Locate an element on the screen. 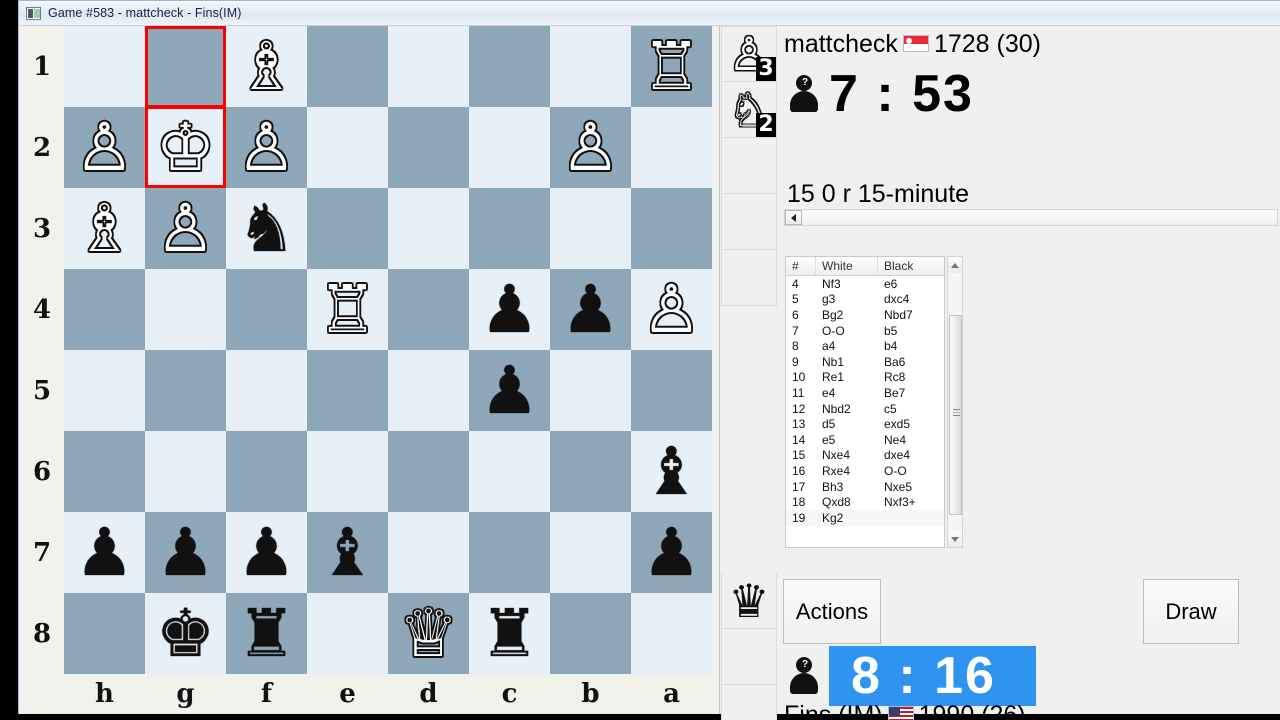 The height and width of the screenshot is (720, 1280). move-row: 13 d5 exd5 is located at coordinates (865, 424).